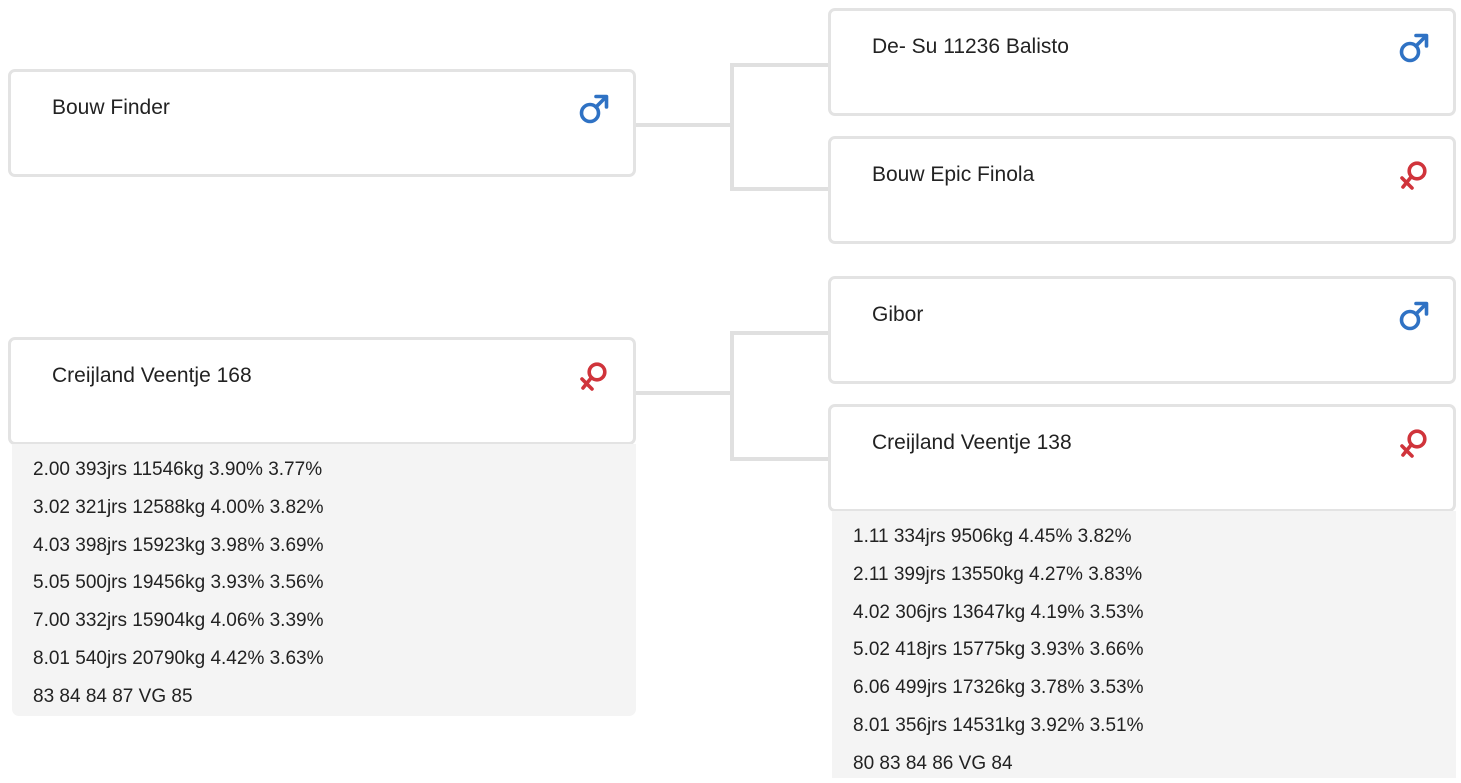 This screenshot has height=783, width=1461. Describe the element at coordinates (998, 688) in the screenshot. I see `stats-line: 6.06 499jrs 17326kg 3.78% 3.53%` at that location.